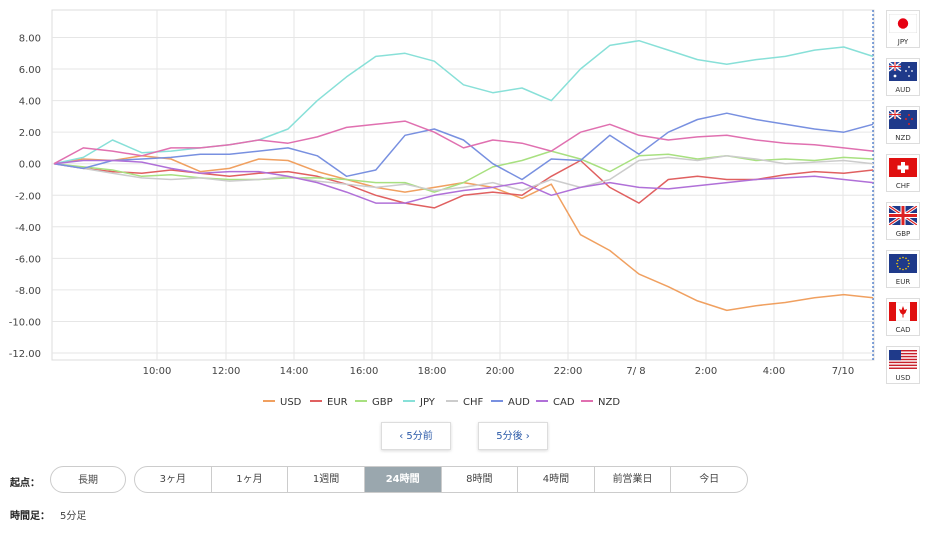 Image resolution: width=932 pixels, height=537 pixels. I want to click on period-option: 1ヶ月, so click(250, 479).